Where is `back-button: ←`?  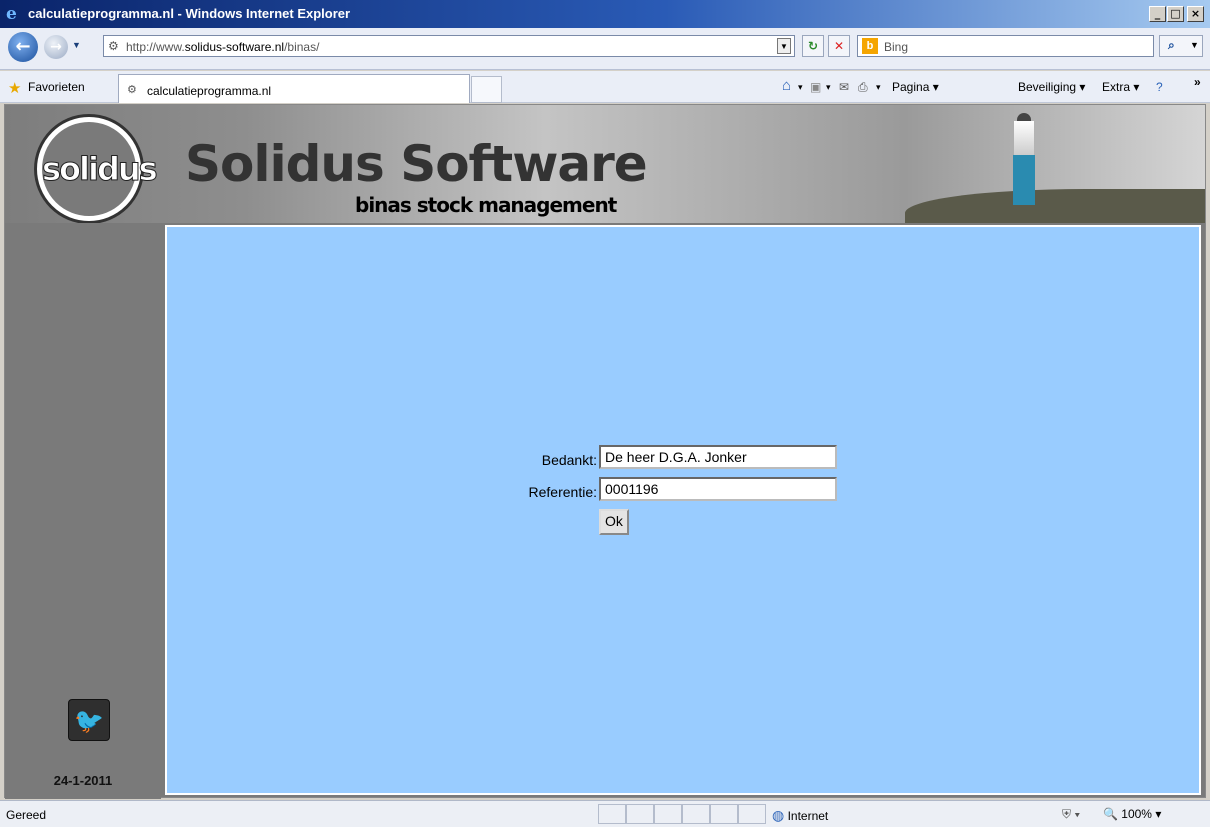 back-button: ← is located at coordinates (23, 47).